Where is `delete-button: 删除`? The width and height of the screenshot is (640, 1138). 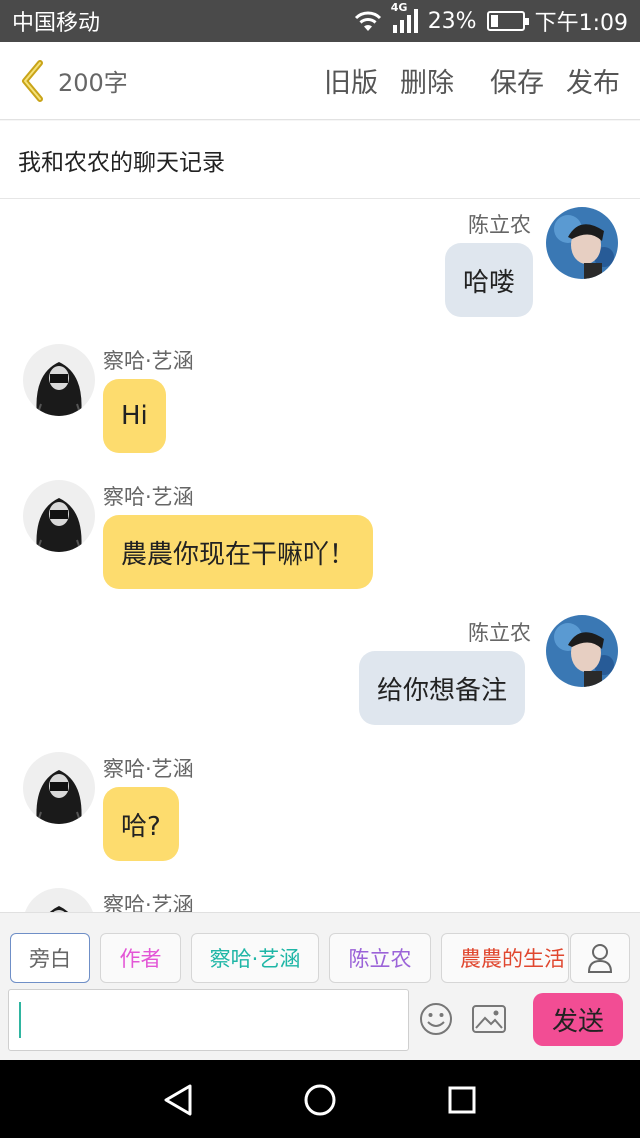 delete-button: 删除 is located at coordinates (427, 80).